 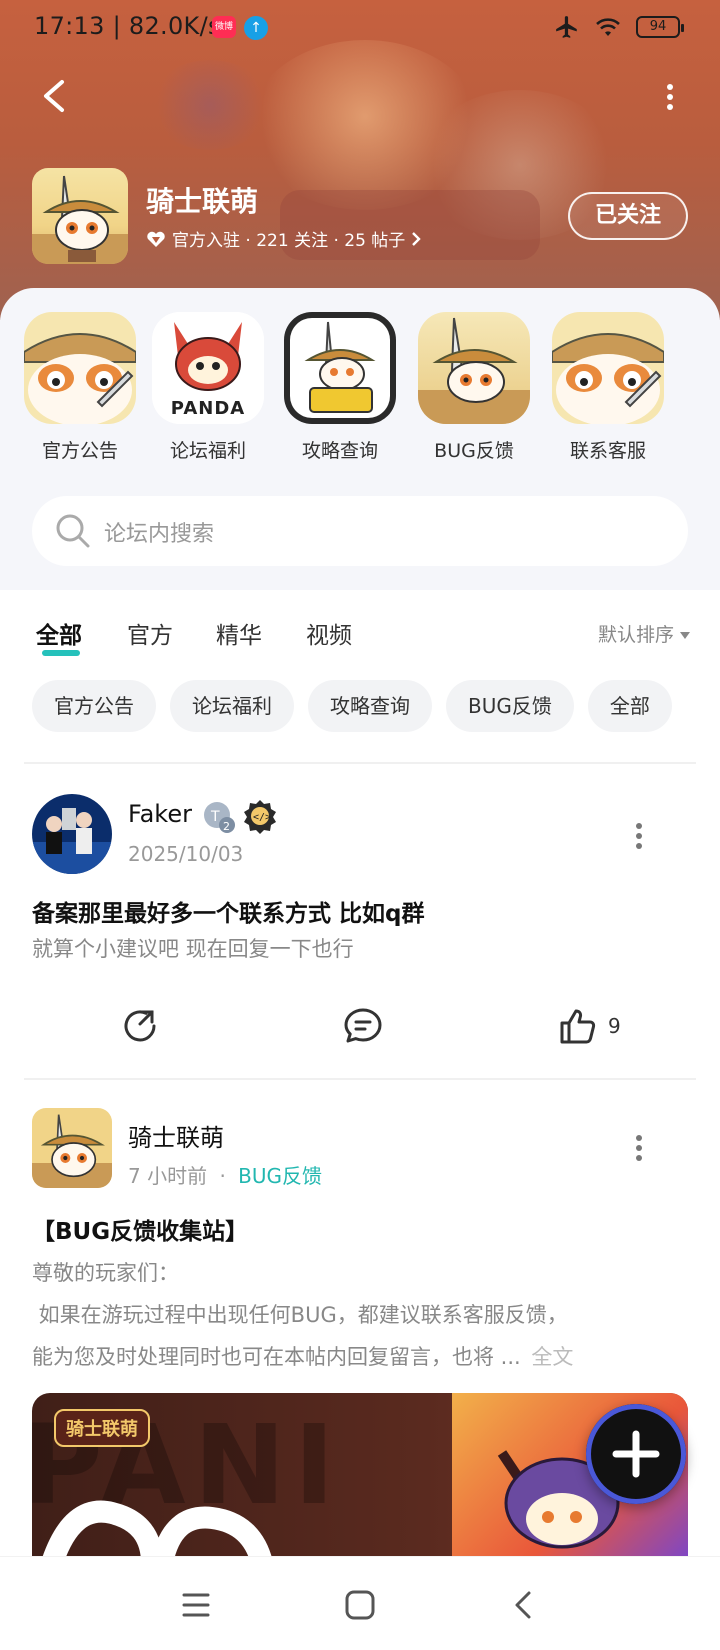 I want to click on more-options-button, so click(x=670, y=97).